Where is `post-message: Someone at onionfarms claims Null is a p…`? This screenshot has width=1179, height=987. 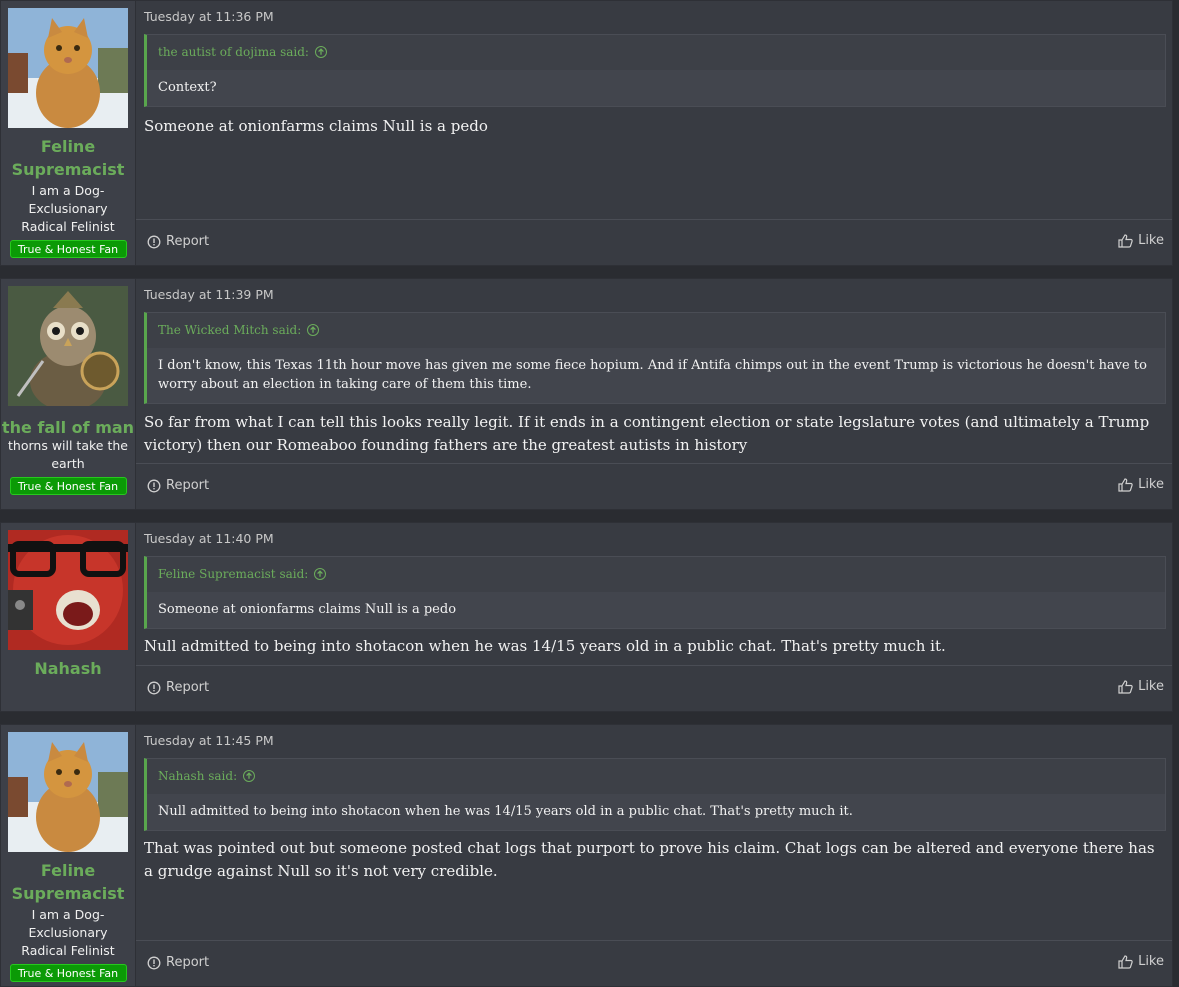 post-message: Someone at onionfarms claims Null is a p… is located at coordinates (316, 126).